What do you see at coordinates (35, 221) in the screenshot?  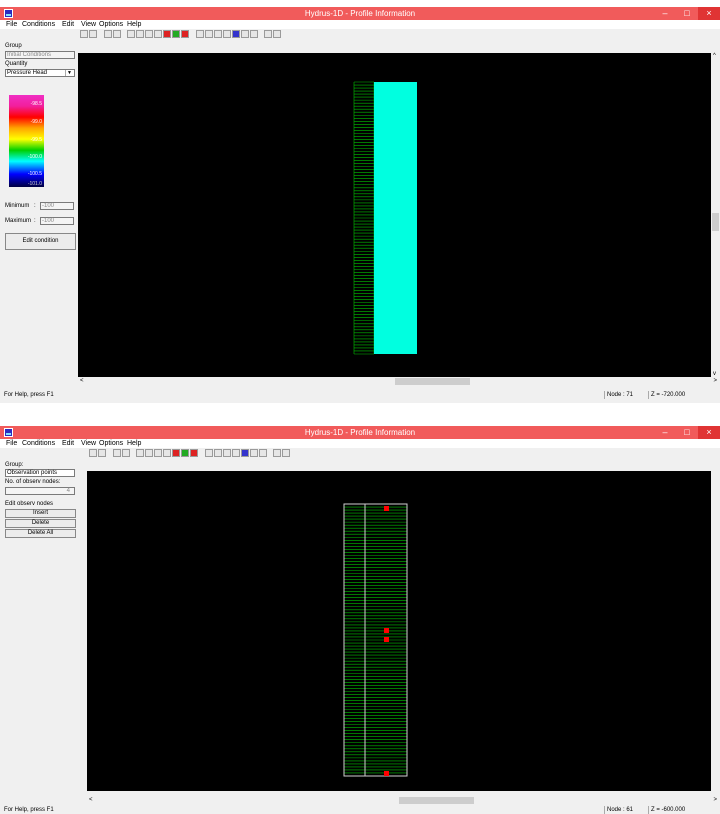 I see `maximum-sep: :` at bounding box center [35, 221].